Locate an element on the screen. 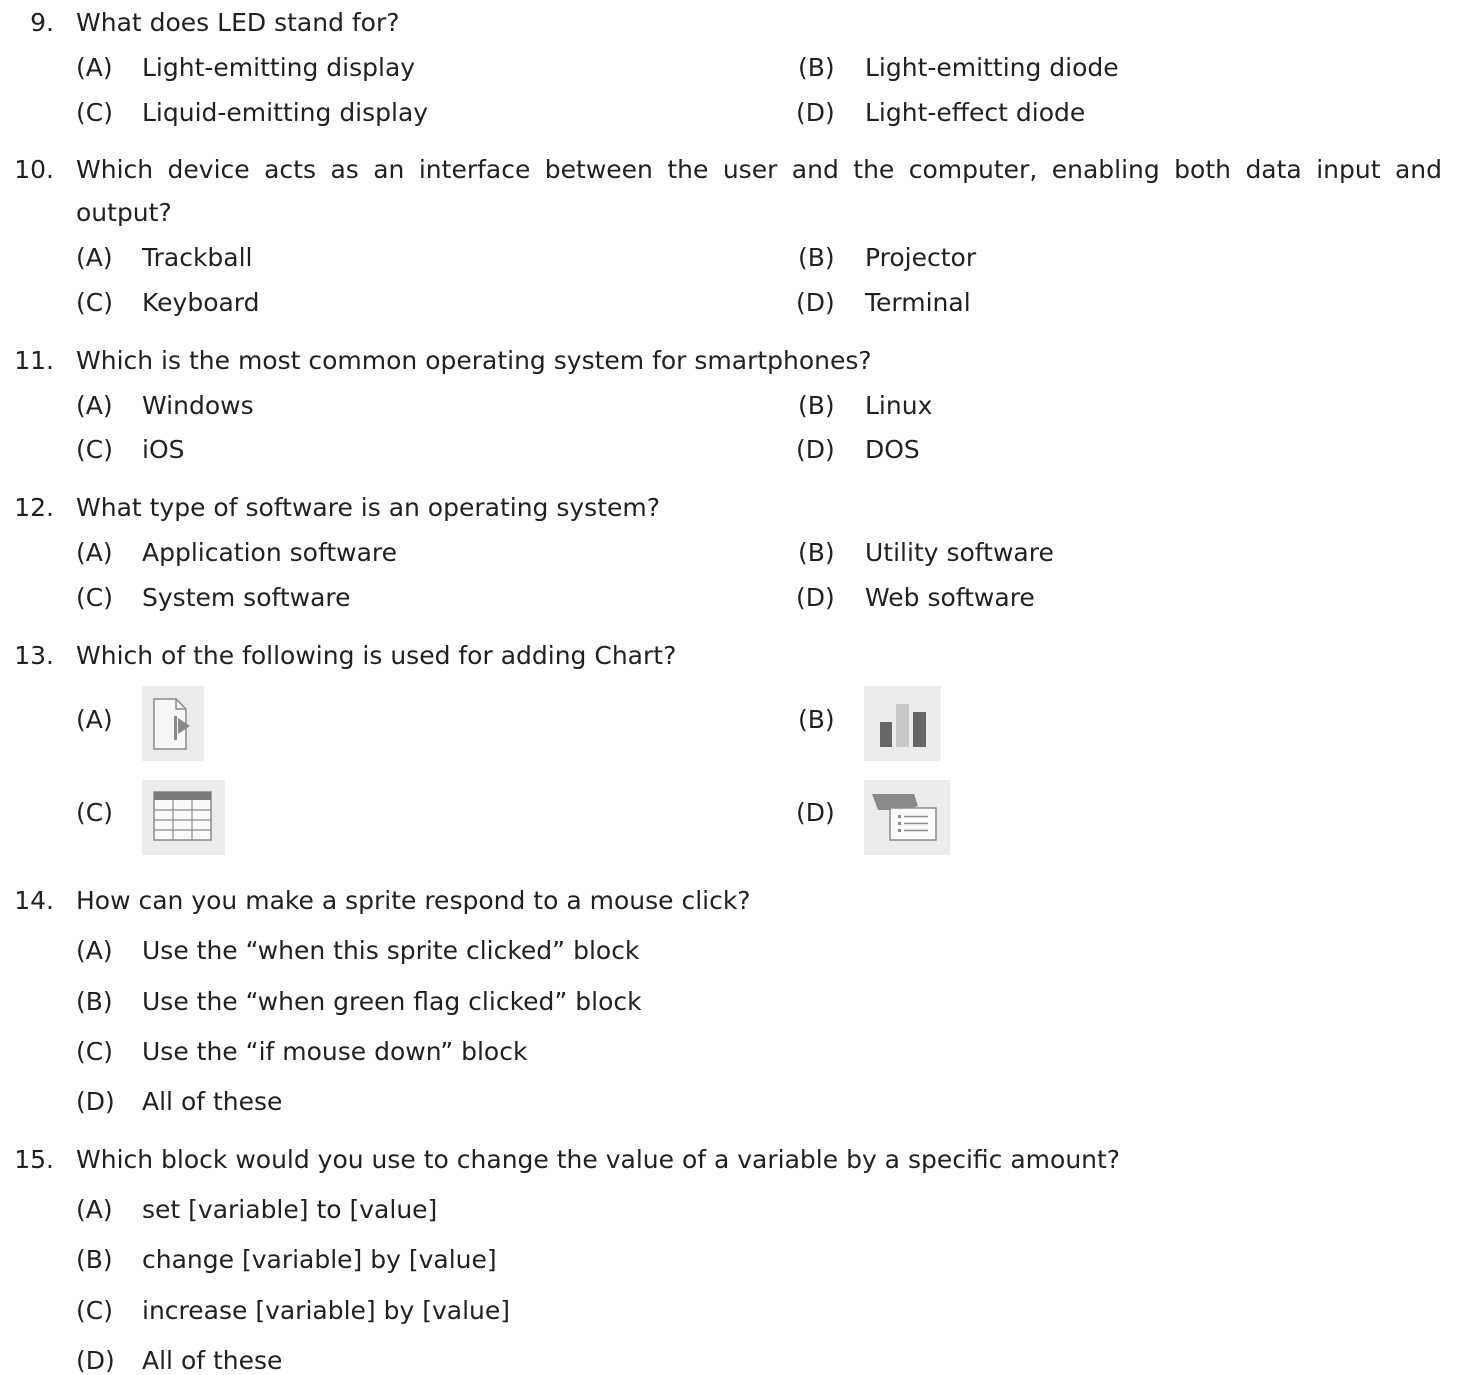 This screenshot has height=1375, width=1457. question-number: 11. is located at coordinates (34, 360).